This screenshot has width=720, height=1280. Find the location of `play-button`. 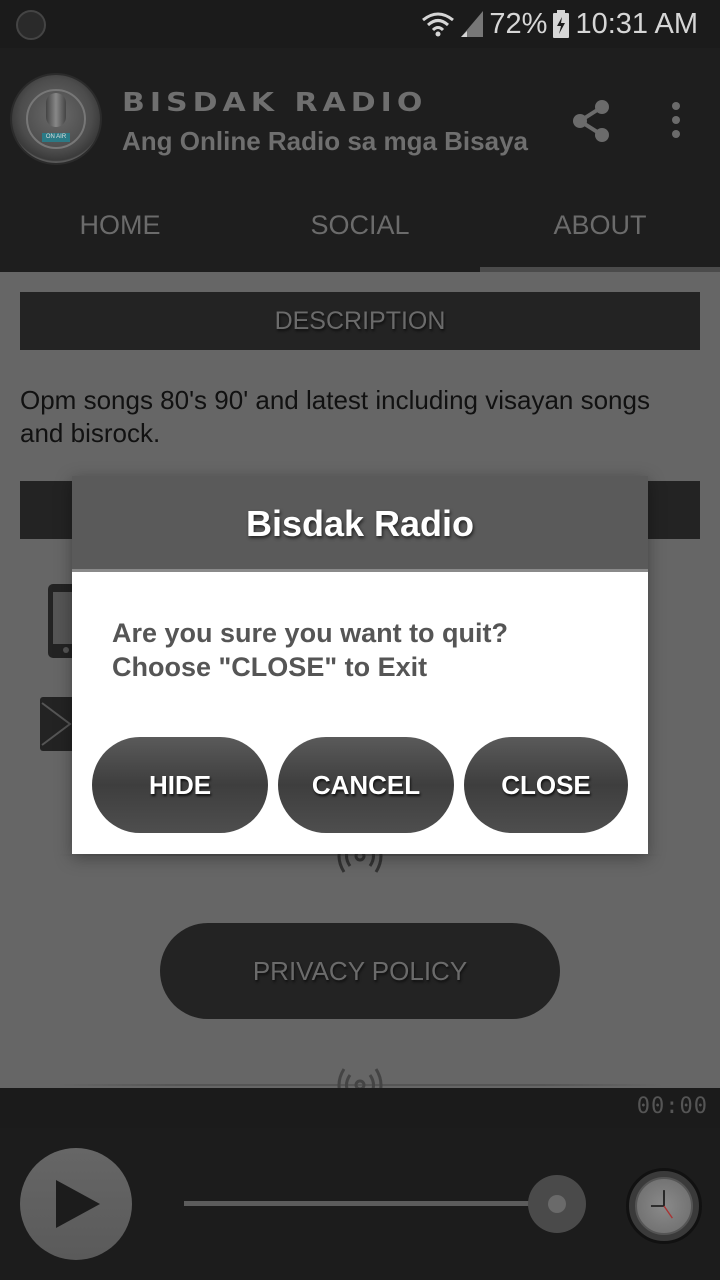

play-button is located at coordinates (76, 1204).